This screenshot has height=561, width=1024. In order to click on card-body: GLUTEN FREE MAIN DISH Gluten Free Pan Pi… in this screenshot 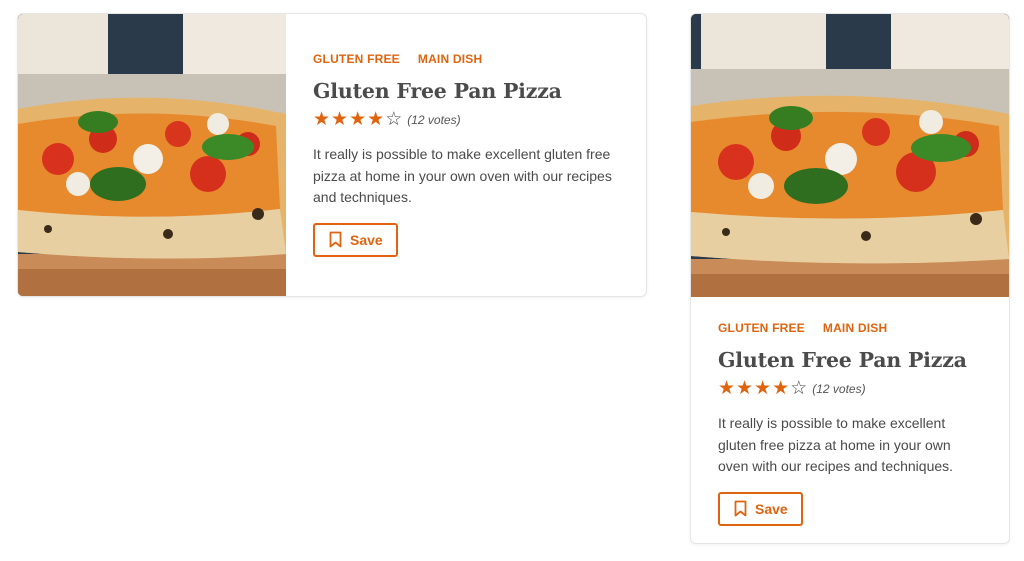, I will do `click(850, 411)`.